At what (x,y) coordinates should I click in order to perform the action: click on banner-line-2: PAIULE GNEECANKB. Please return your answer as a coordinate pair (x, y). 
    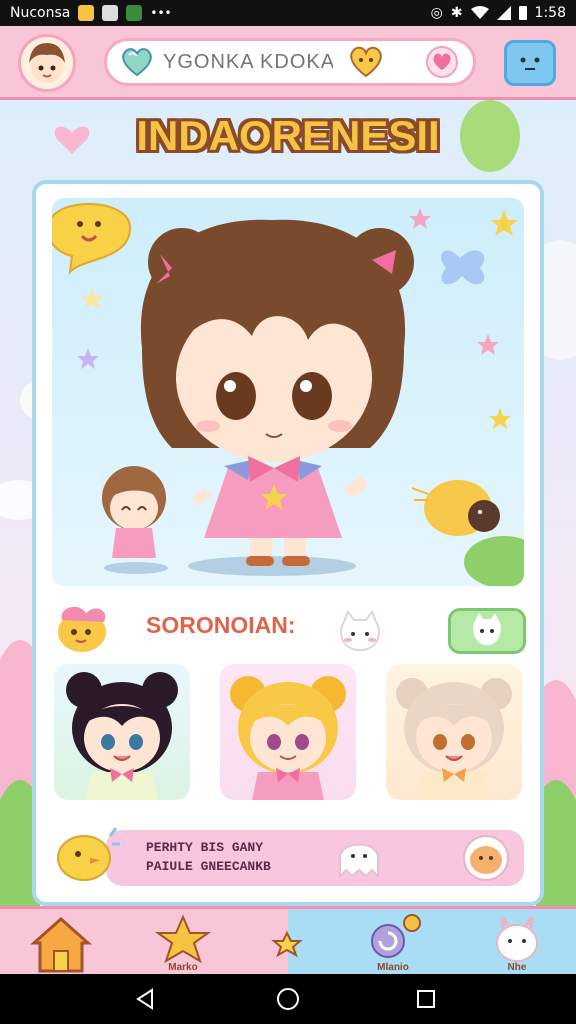
    Looking at the image, I should click on (208, 866).